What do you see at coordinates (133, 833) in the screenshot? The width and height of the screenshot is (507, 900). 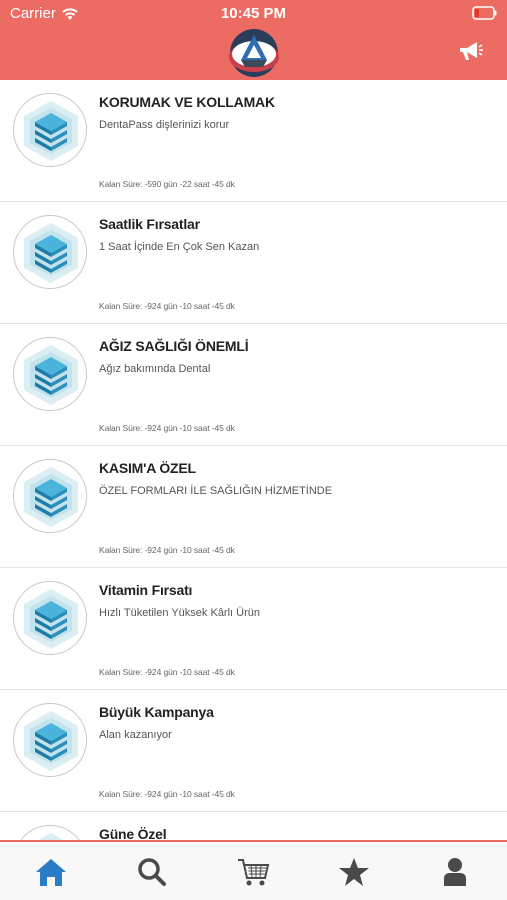 I see `campaign-title: Güne Özel` at bounding box center [133, 833].